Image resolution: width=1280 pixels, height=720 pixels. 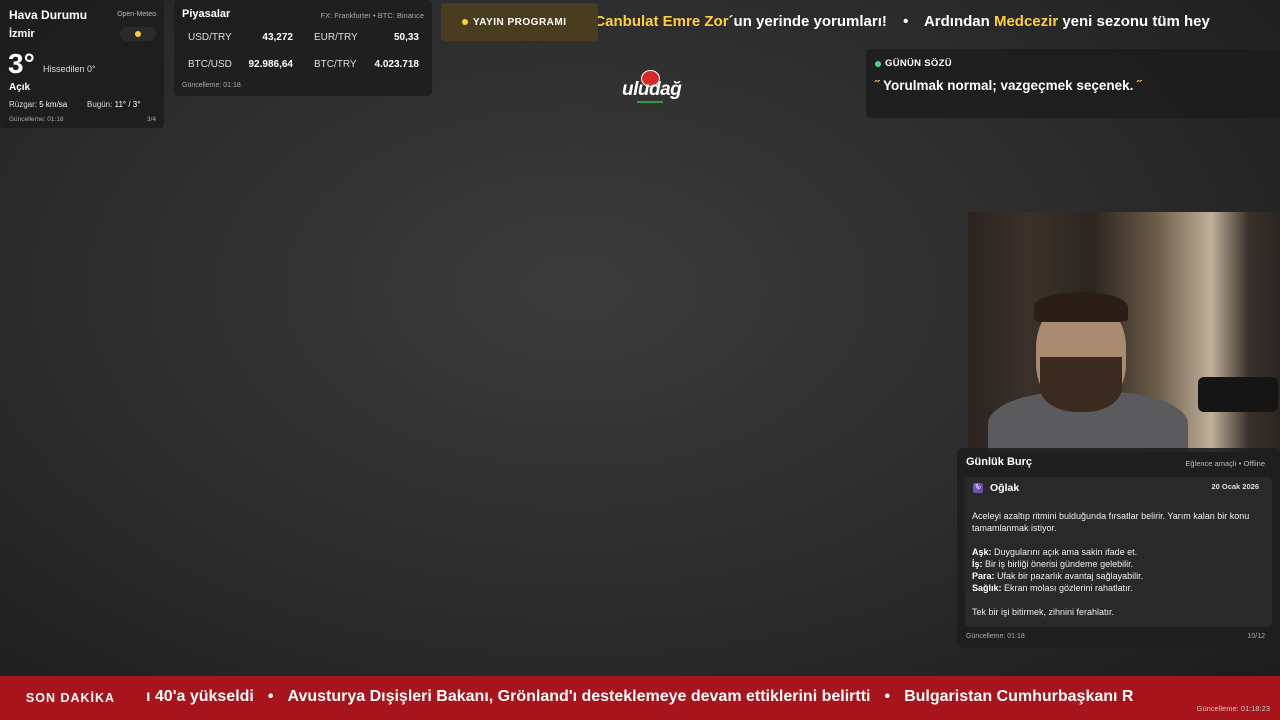 What do you see at coordinates (1067, 588) in the screenshot?
I see `section-text: Ekran molası gözlerini rahatlatır.` at bounding box center [1067, 588].